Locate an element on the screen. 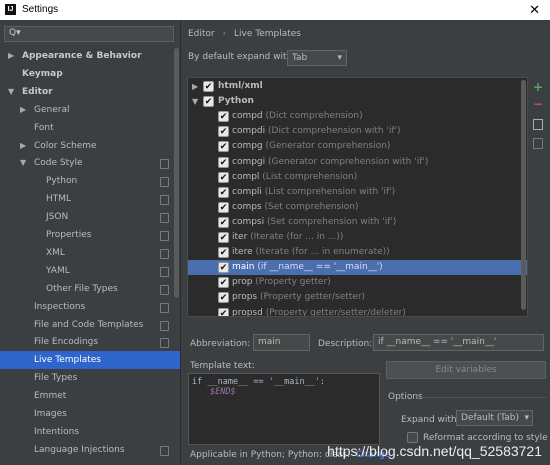  abbreviation-field: main is located at coordinates (281, 342).